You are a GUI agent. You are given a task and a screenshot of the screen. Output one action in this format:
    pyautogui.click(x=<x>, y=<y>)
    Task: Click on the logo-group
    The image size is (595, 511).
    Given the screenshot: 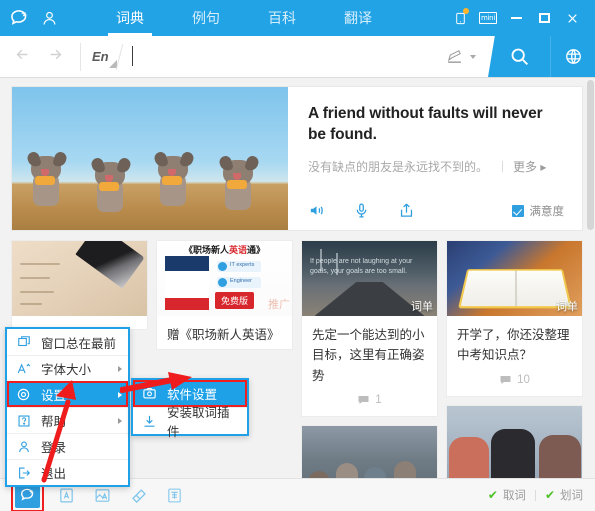 What is the action you would take?
    pyautogui.click(x=29, y=18)
    